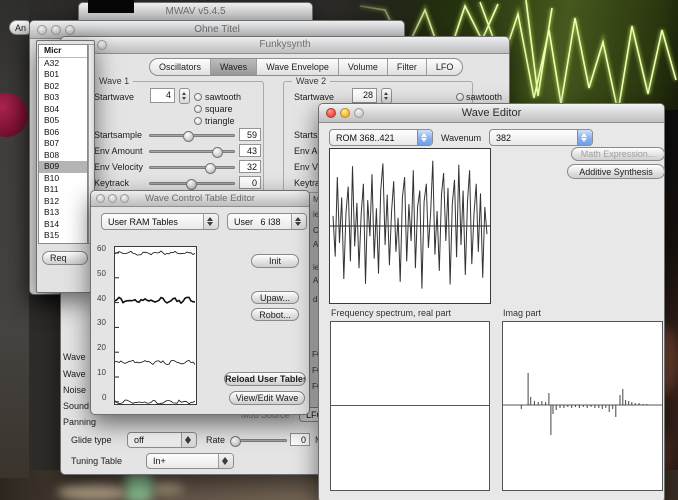  Describe the element at coordinates (315, 299) in the screenshot. I see `clipped-fragment: d` at that location.